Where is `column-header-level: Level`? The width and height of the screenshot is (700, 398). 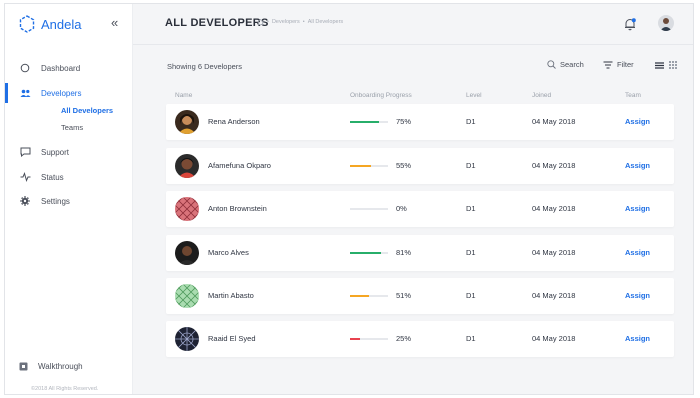 column-header-level: Level is located at coordinates (474, 95).